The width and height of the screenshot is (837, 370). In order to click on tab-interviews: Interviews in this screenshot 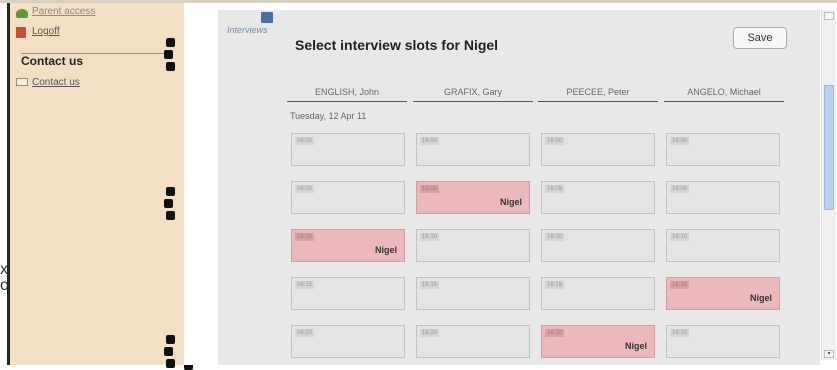, I will do `click(247, 30)`.